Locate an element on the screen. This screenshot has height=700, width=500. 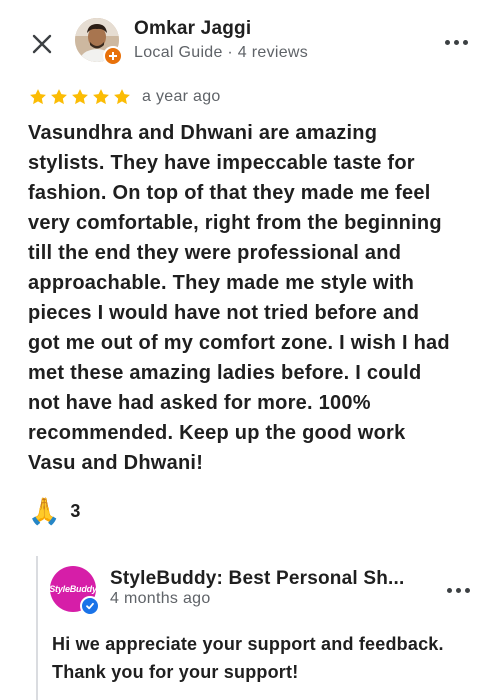
verified-check-icon is located at coordinates (90, 606).